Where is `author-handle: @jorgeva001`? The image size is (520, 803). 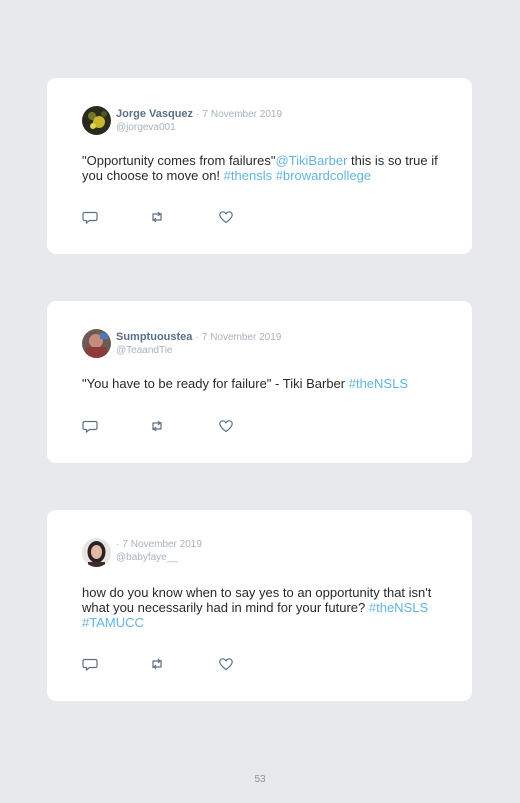 author-handle: @jorgeva001 is located at coordinates (199, 127).